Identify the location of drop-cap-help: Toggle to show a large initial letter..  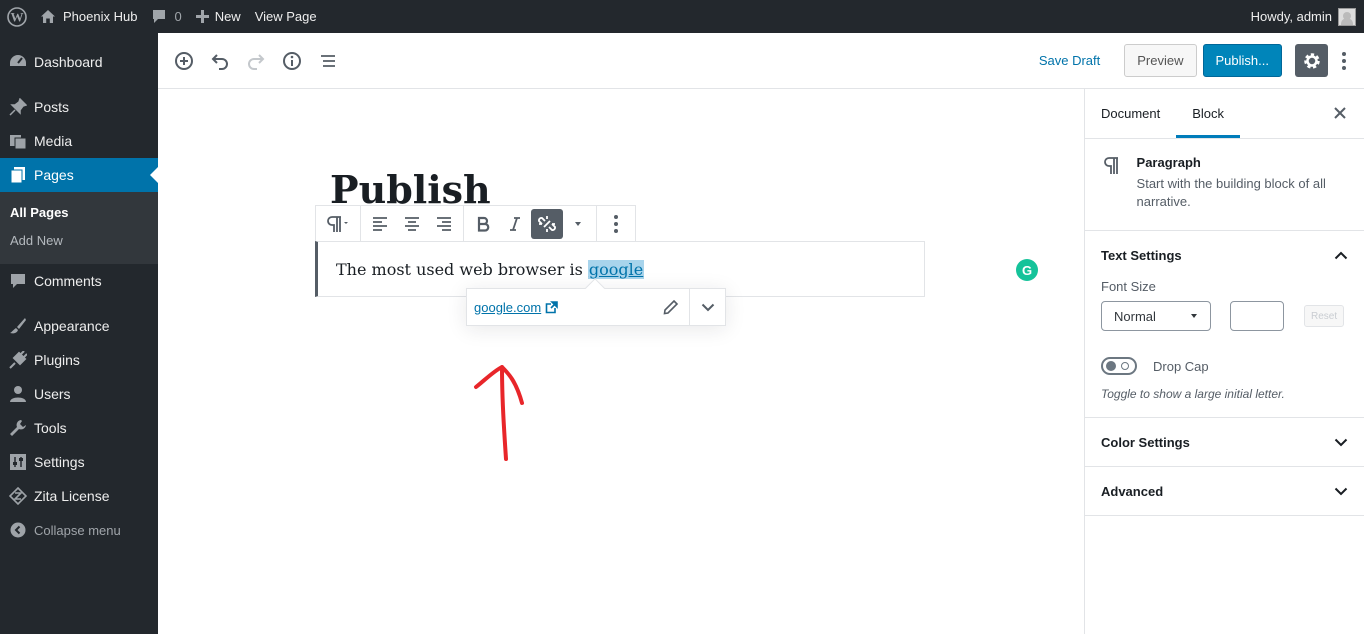
(1193, 394).